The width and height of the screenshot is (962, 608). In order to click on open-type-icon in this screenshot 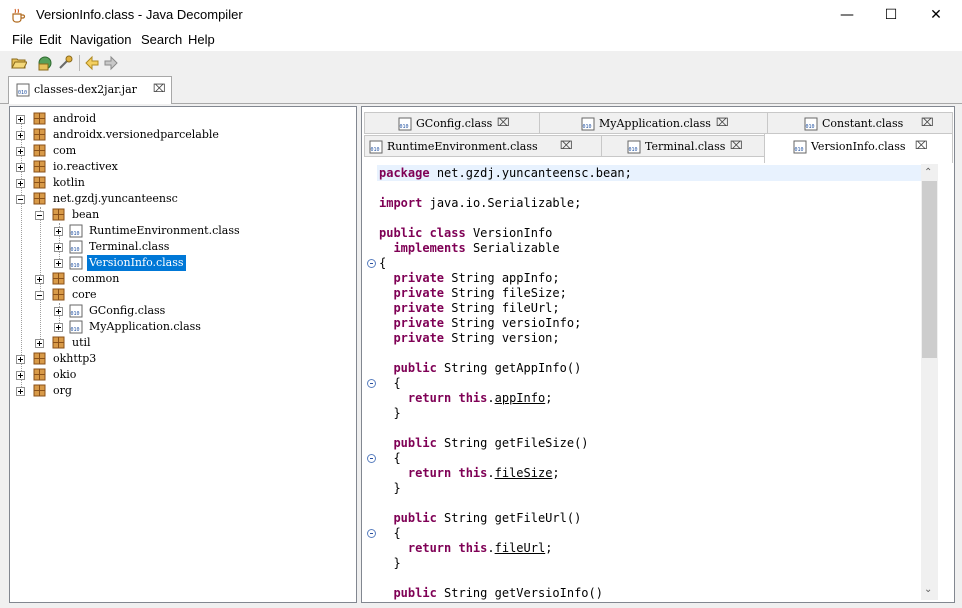, I will do `click(45, 63)`.